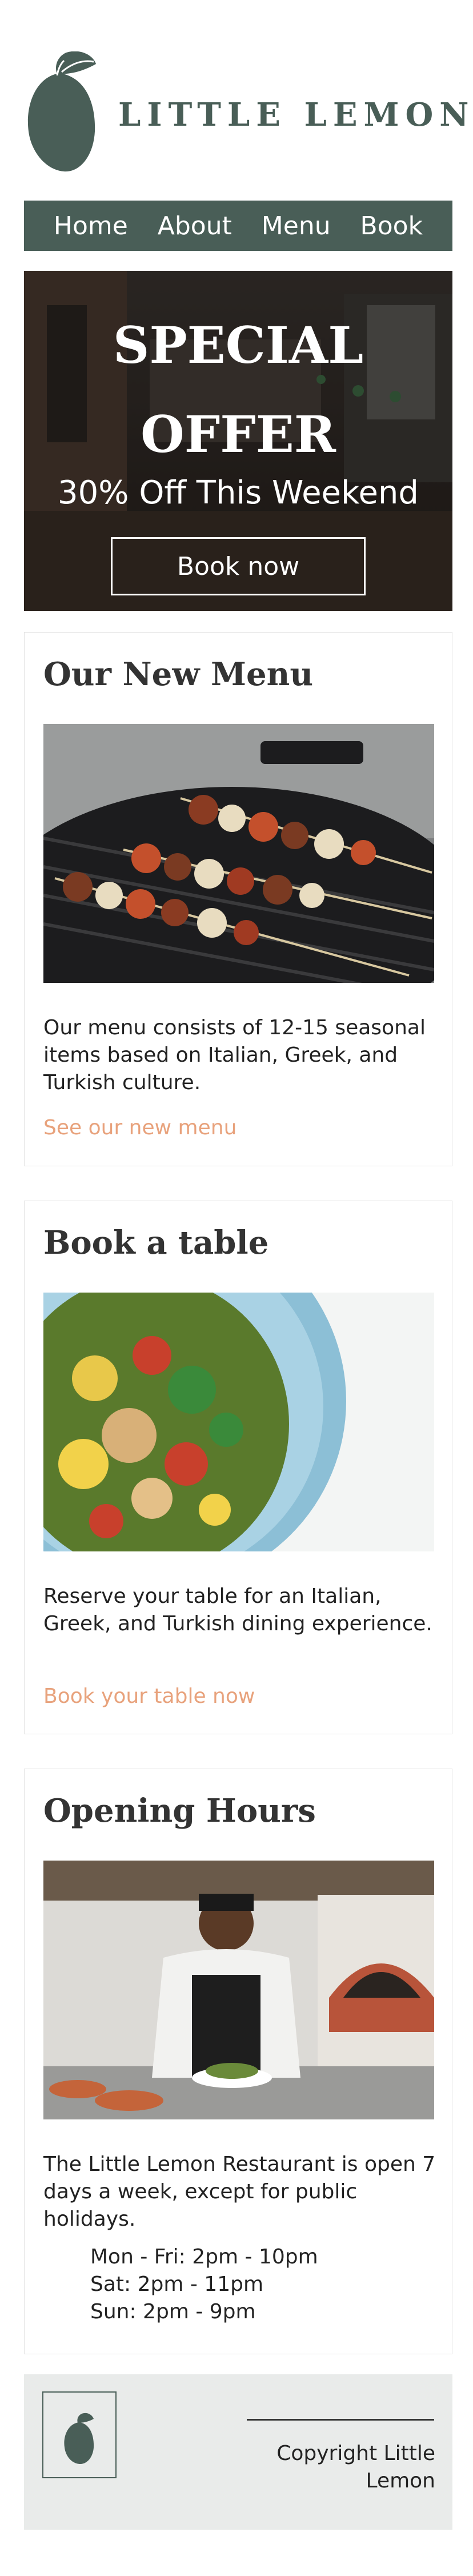  I want to click on hero-subtitle: 30% Off This Weekend, so click(238, 492).